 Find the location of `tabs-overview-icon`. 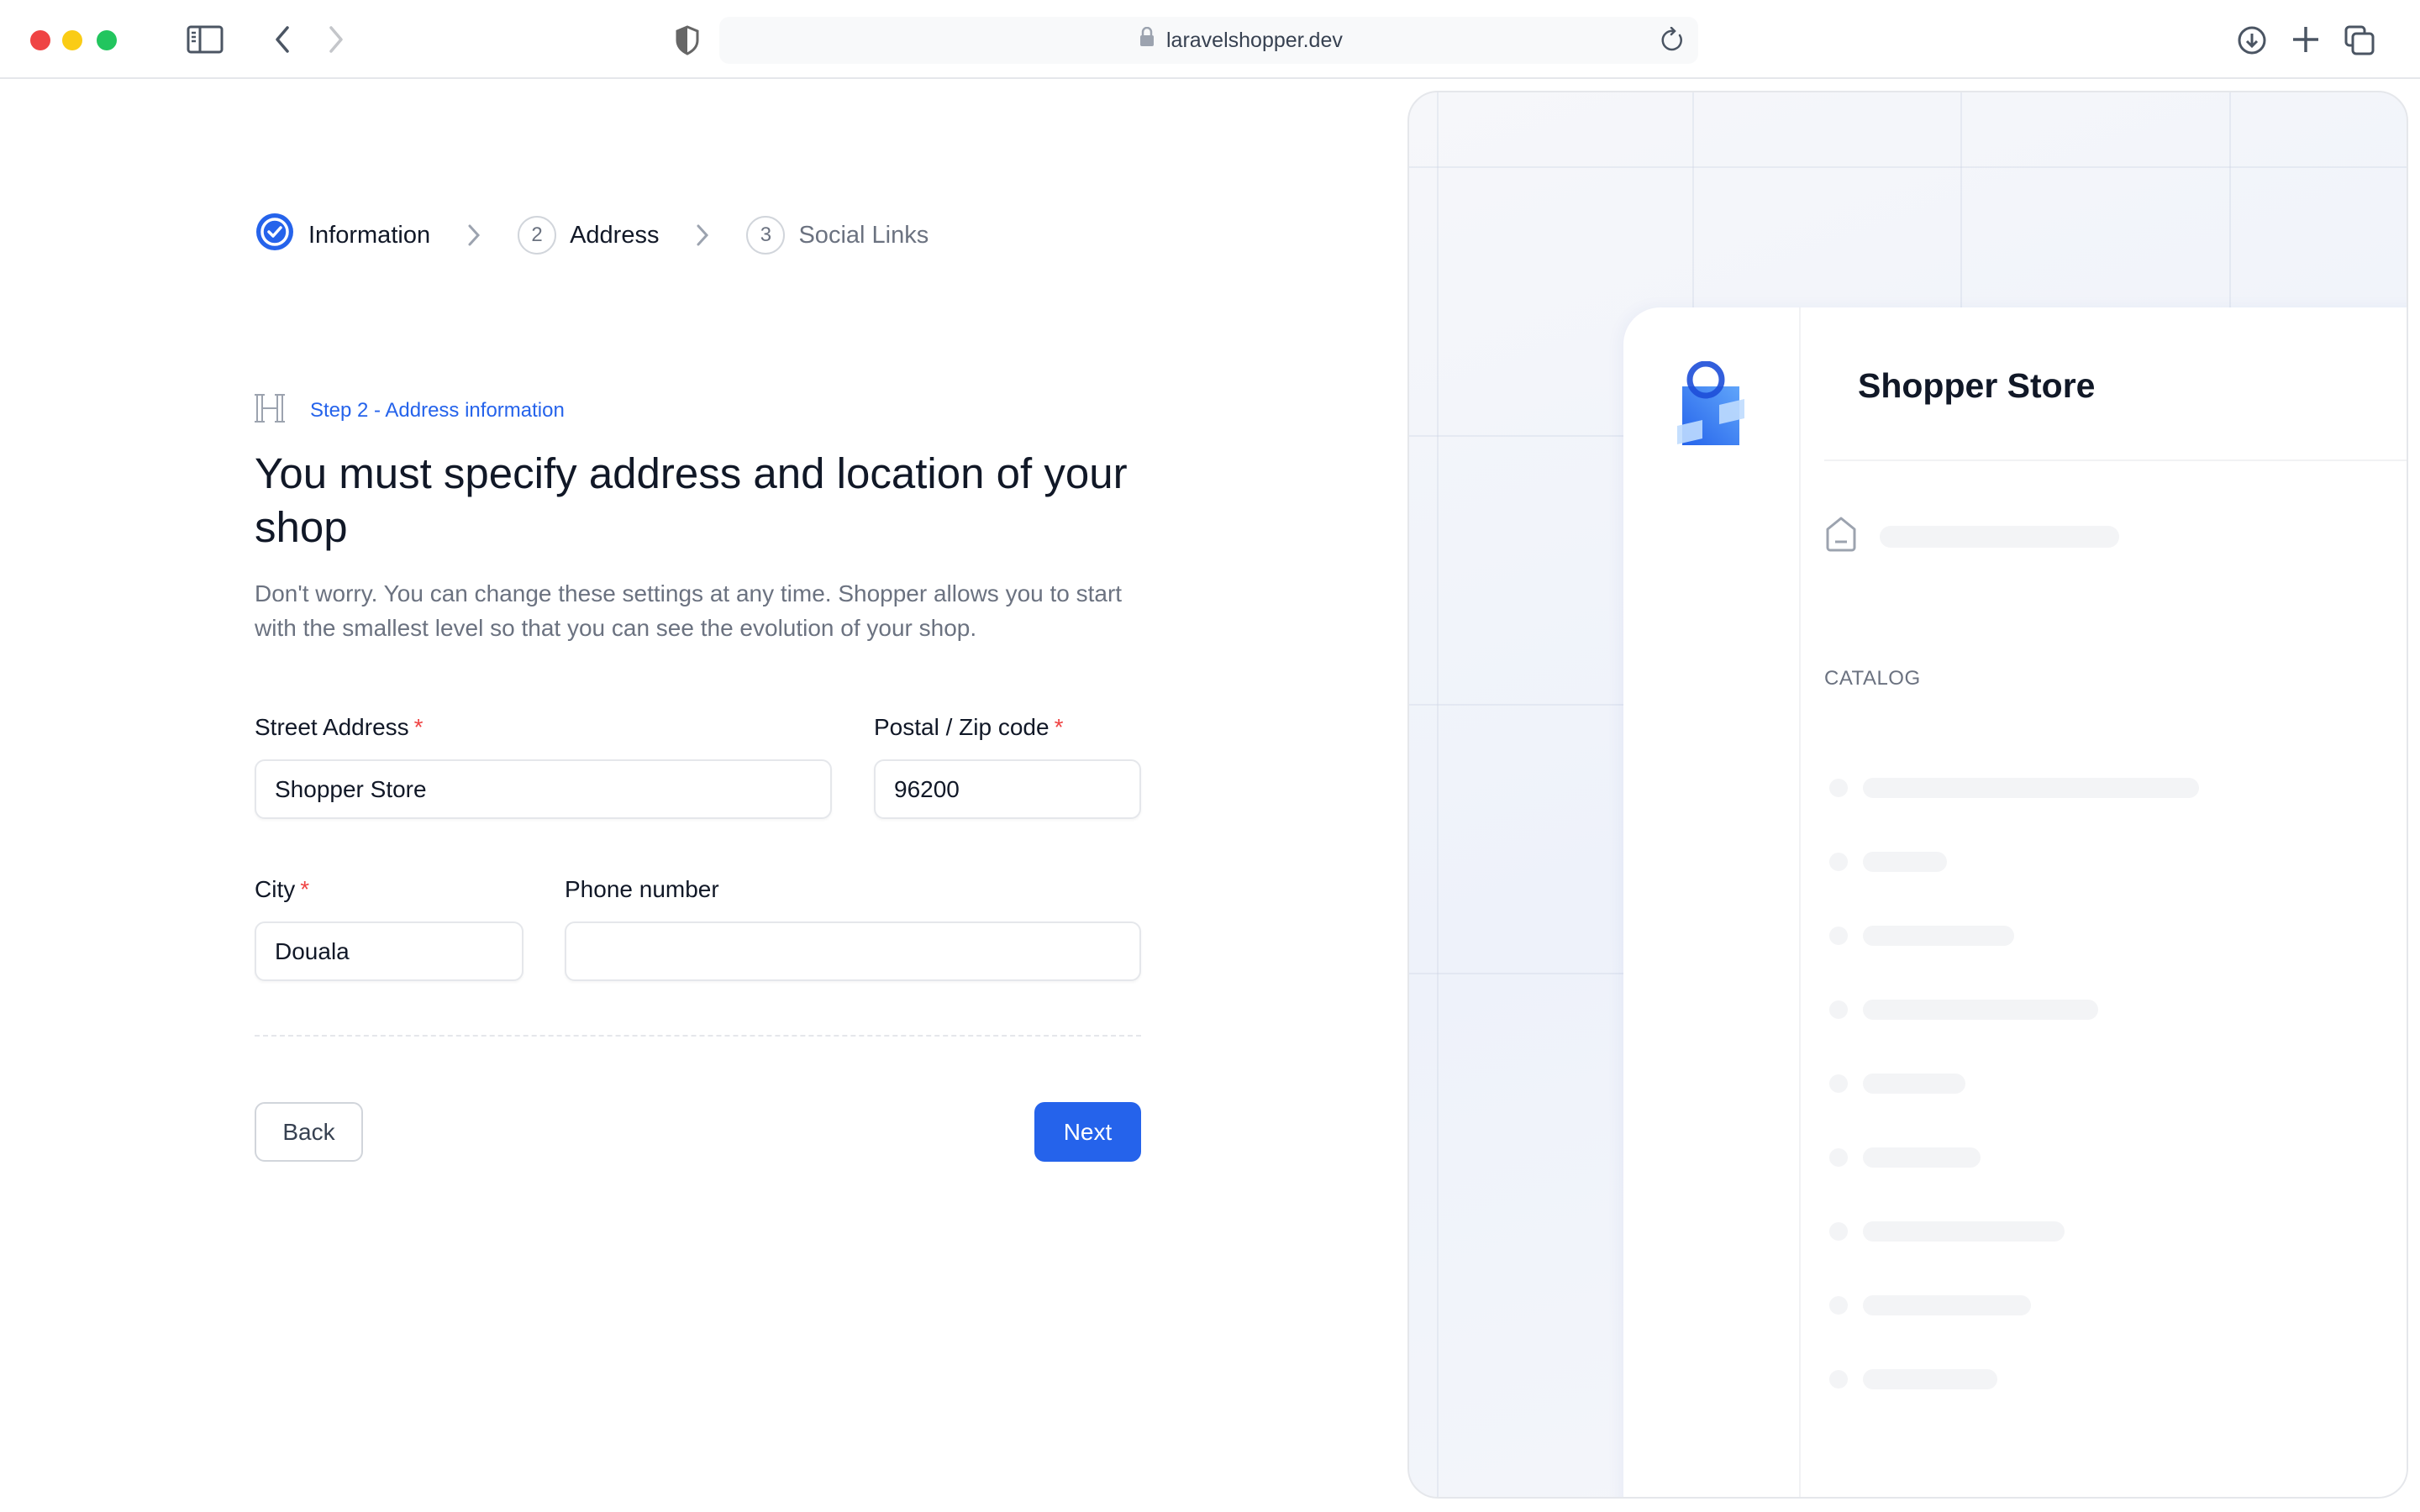

tabs-overview-icon is located at coordinates (2359, 40).